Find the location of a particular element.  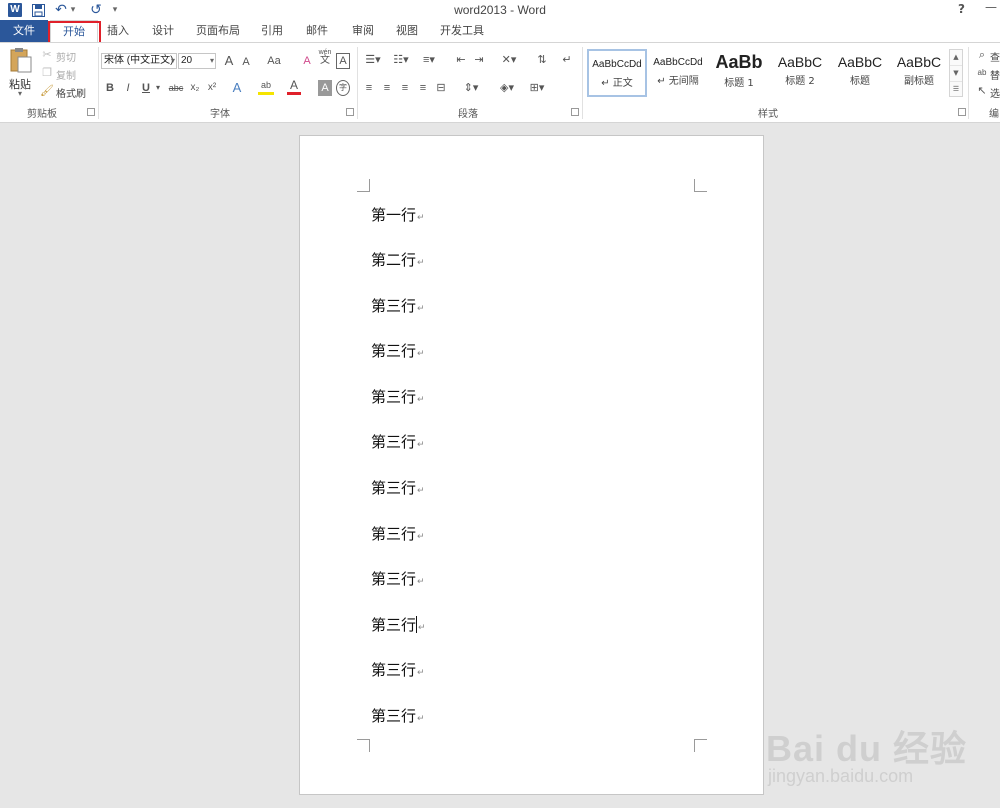

enclose-characters-icon: 字 is located at coordinates (343, 88).